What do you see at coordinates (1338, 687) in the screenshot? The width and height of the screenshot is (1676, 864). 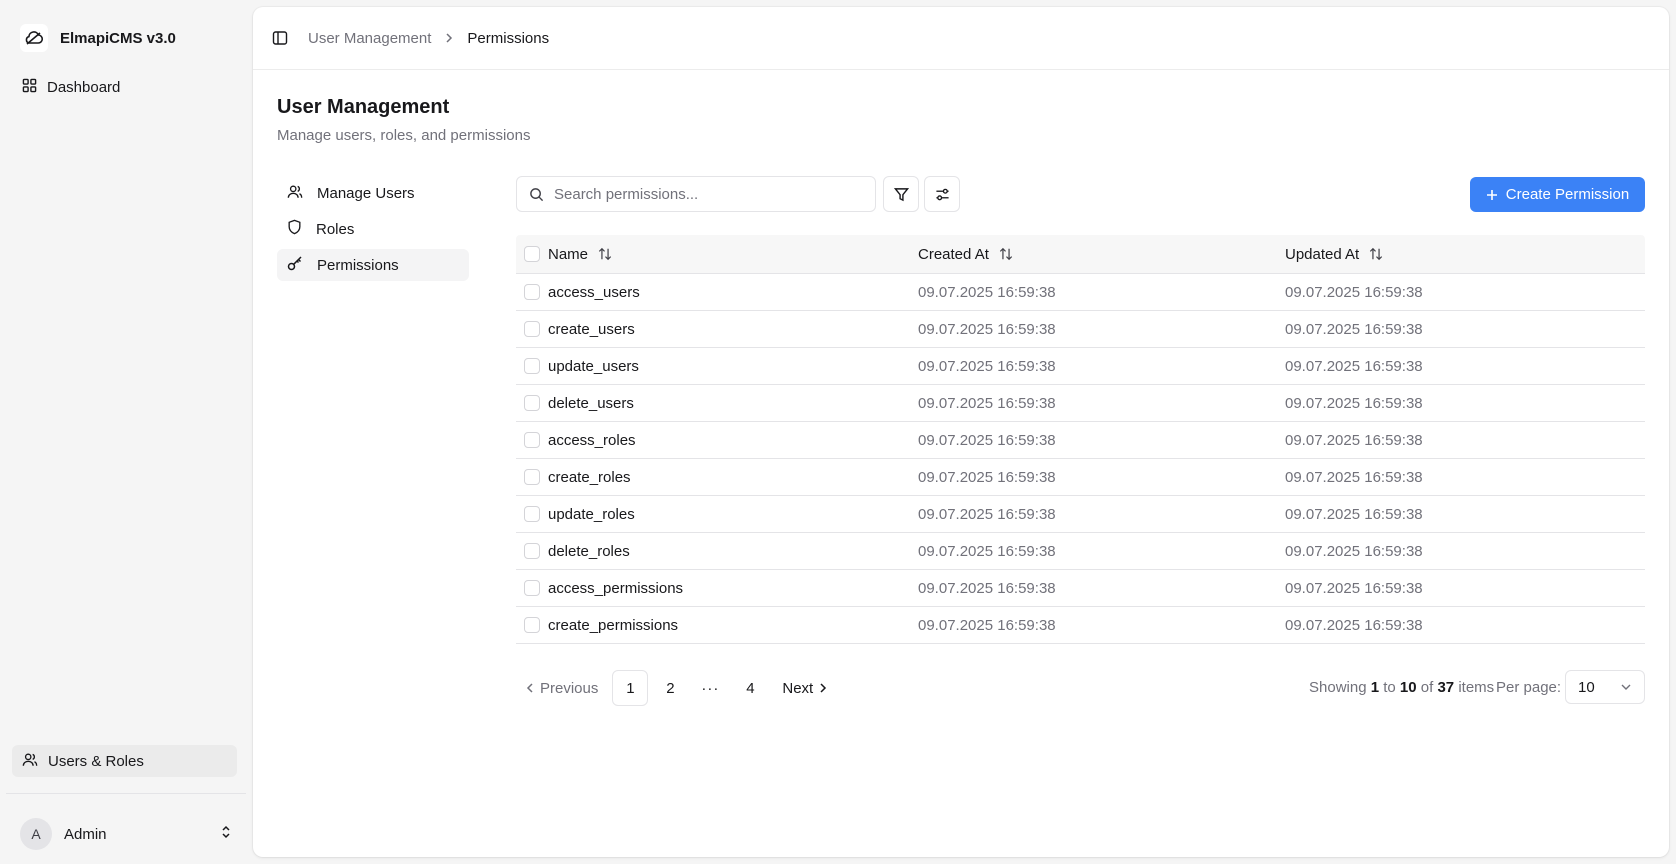 I see `showing-text: Showing` at bounding box center [1338, 687].